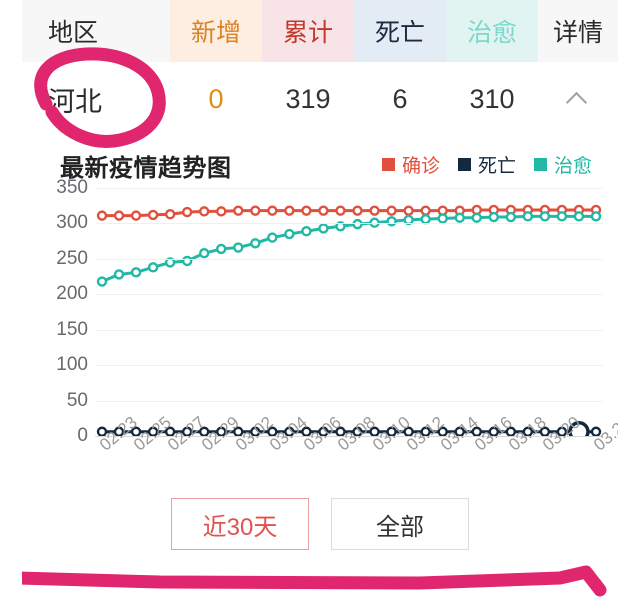 The height and width of the screenshot is (600, 640). What do you see at coordinates (323, 210) in the screenshot?
I see `data-point-确诊-03.07` at bounding box center [323, 210].